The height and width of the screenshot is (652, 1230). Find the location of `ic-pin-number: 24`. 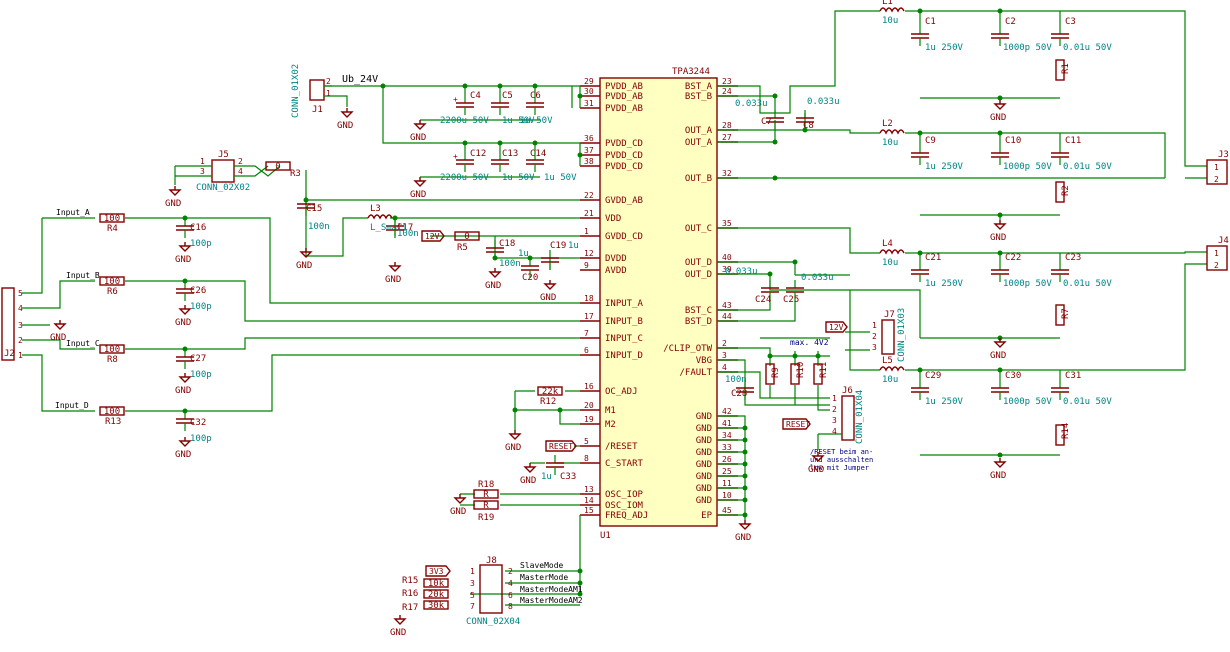

ic-pin-number: 24 is located at coordinates (727, 91).